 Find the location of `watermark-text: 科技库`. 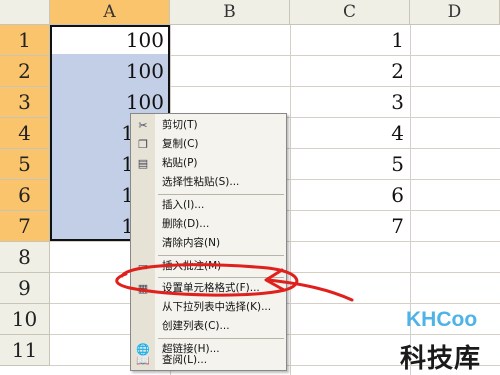

watermark-text: 科技库 is located at coordinates (441, 359).